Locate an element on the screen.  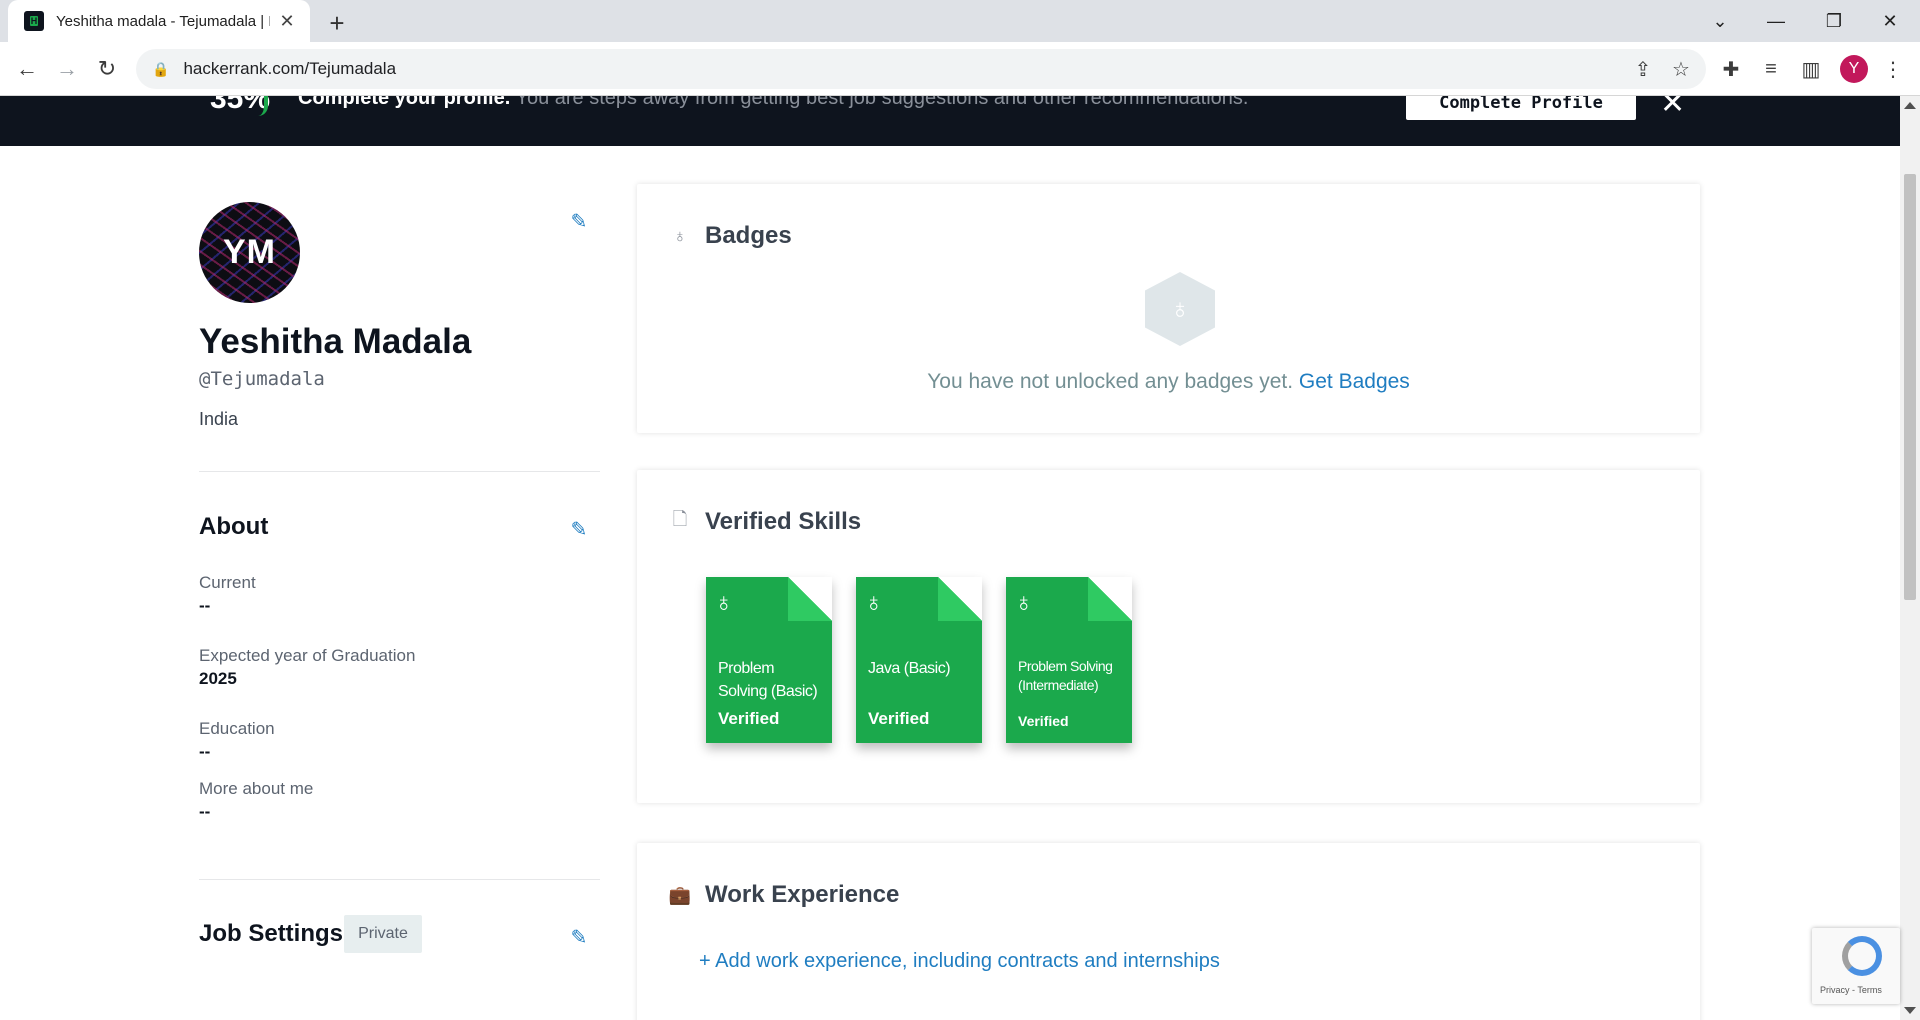
skill-certificate-java-basic: ♁ Java (Basic) Verified is located at coordinates (919, 660).